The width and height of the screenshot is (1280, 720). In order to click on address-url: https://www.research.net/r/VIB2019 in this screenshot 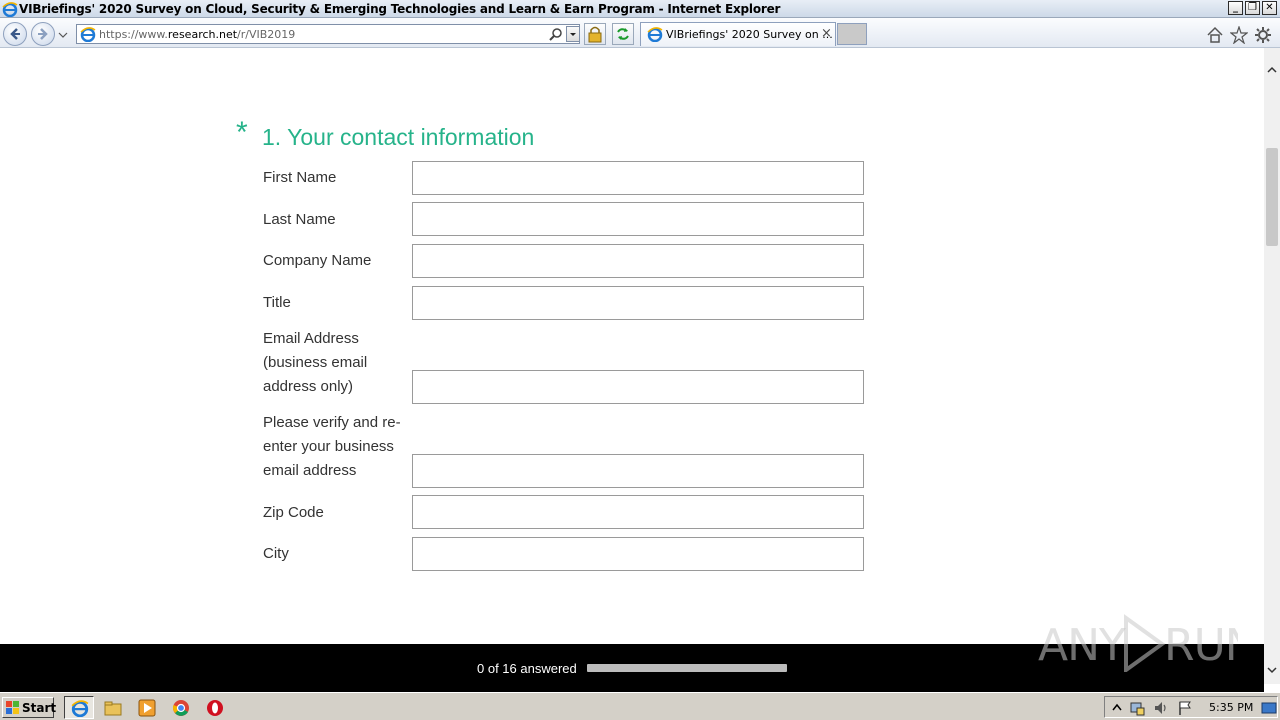, I will do `click(197, 34)`.